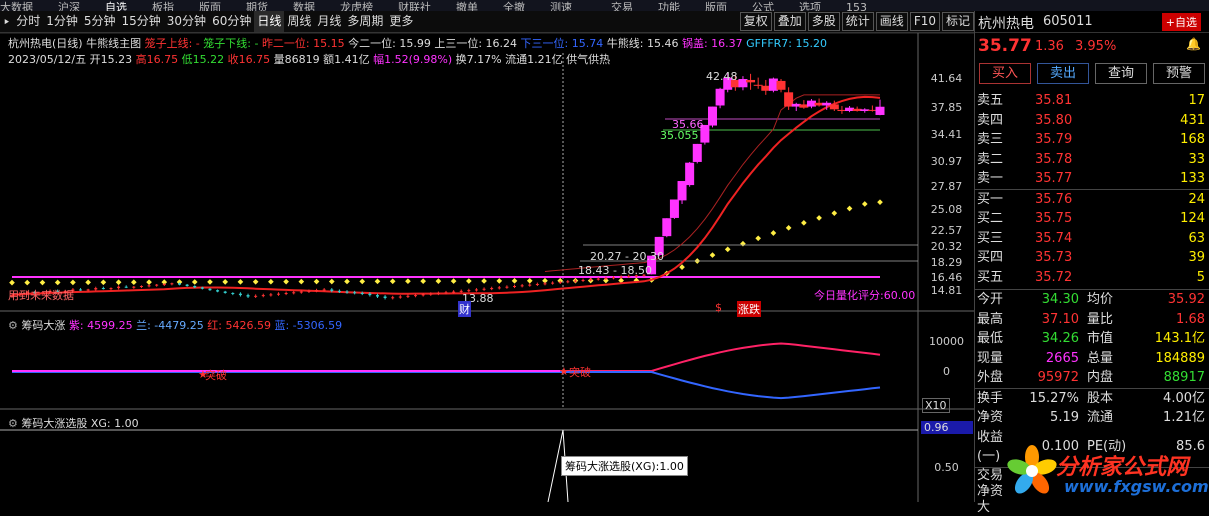  What do you see at coordinates (615, 270) in the screenshot?
I see `annot-range2: 18.43 - 18.50` at bounding box center [615, 270].